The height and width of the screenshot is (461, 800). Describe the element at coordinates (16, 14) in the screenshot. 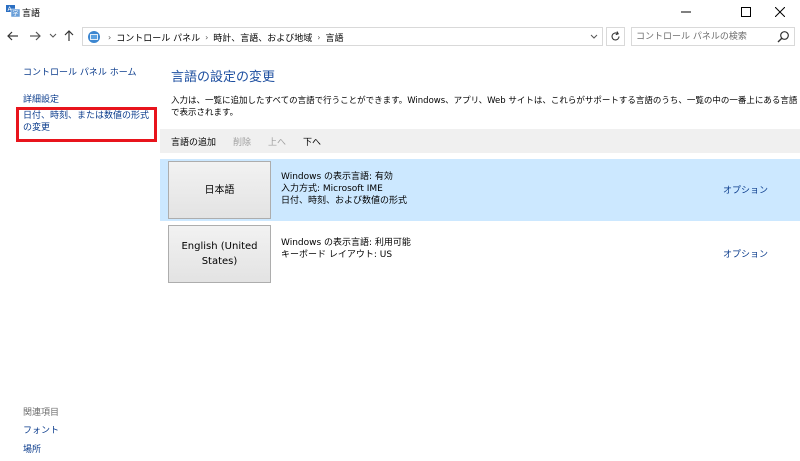

I see `svg-text: 字` at that location.